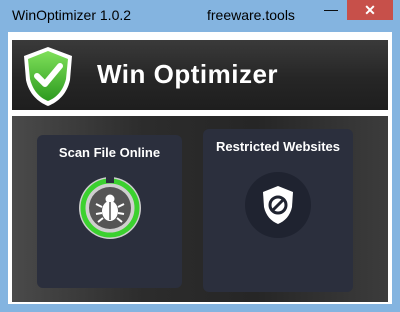 This screenshot has height=312, width=400. What do you see at coordinates (331, 10) in the screenshot?
I see `minimize-button: —` at bounding box center [331, 10].